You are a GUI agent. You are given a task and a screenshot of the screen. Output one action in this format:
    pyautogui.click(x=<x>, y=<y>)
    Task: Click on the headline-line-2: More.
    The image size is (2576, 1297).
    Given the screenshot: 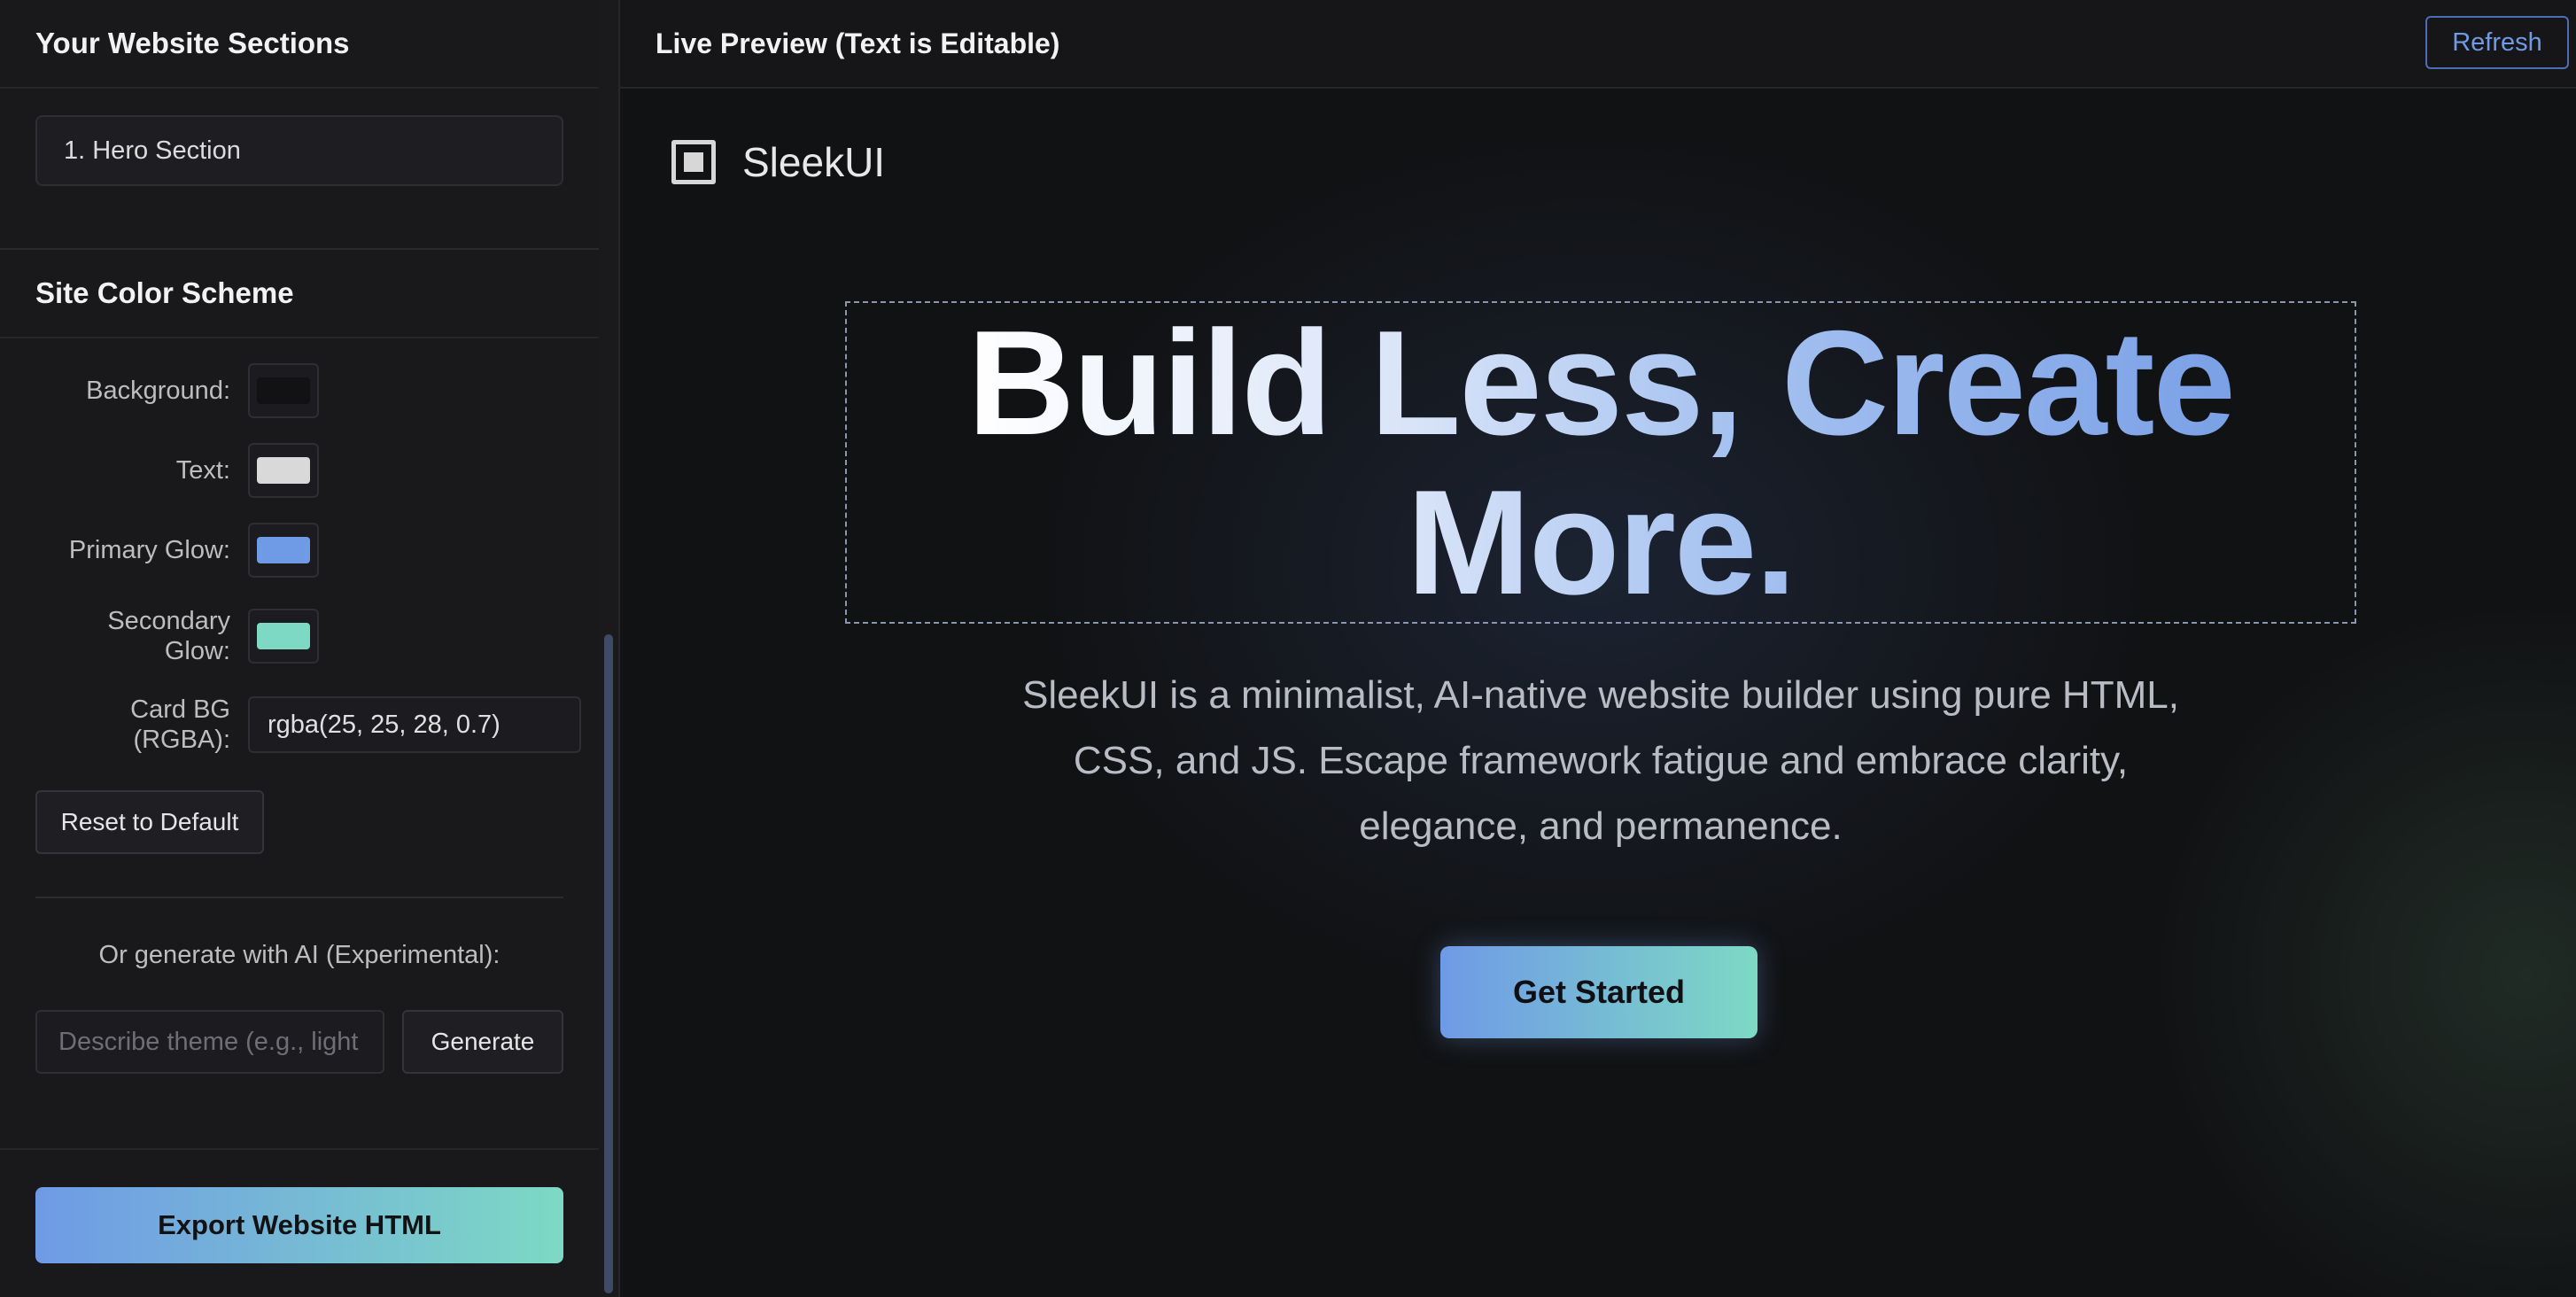 What is the action you would take?
    pyautogui.click(x=1601, y=542)
    